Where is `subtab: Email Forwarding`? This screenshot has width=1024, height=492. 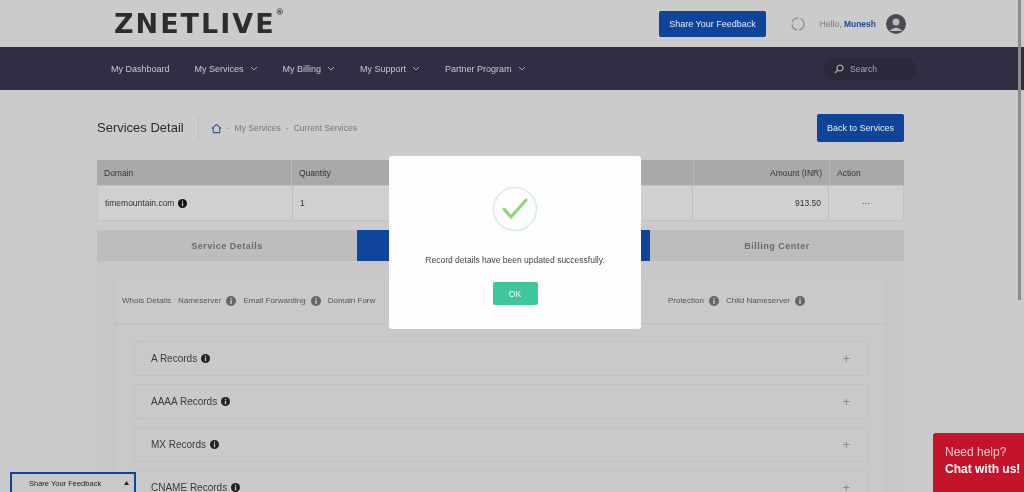 subtab: Email Forwarding is located at coordinates (282, 300).